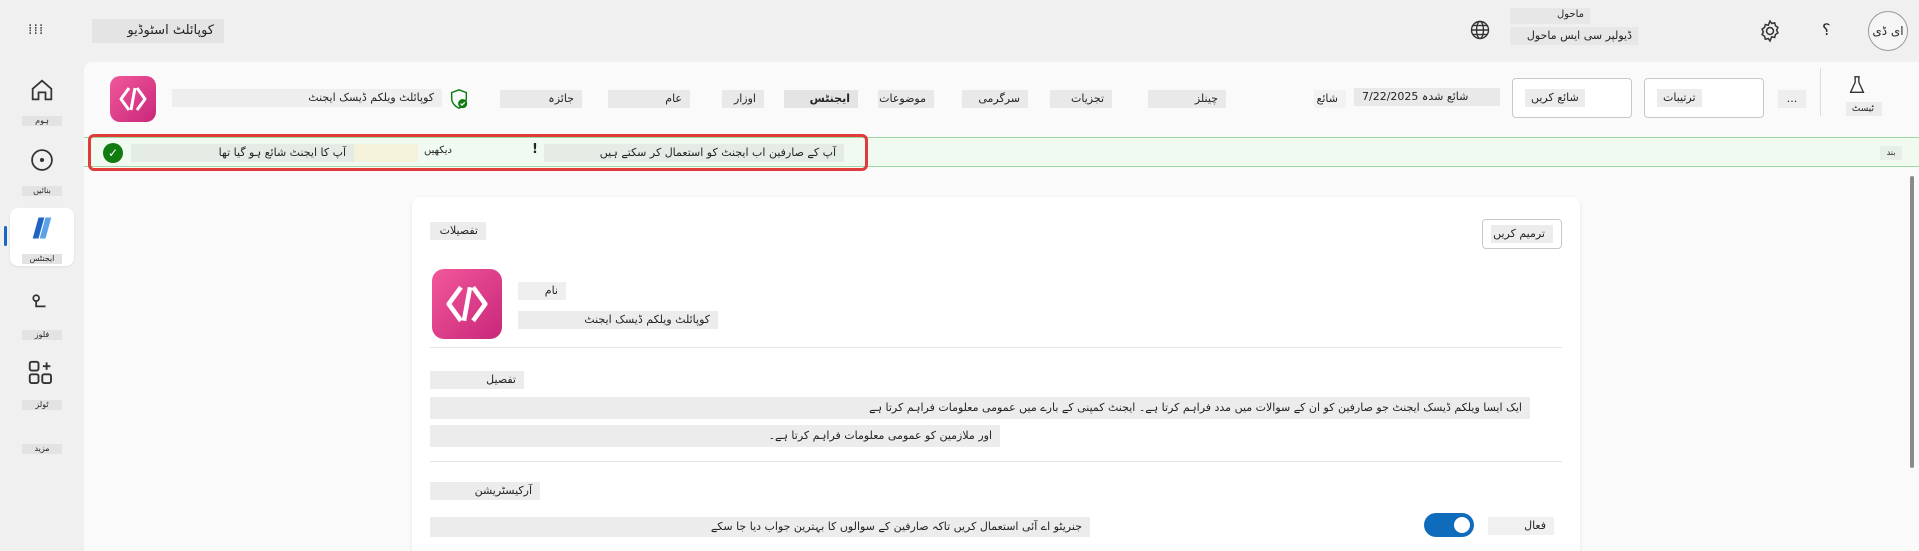  Describe the element at coordinates (1704, 98) in the screenshot. I see `settings-button: ترتیبات` at that location.